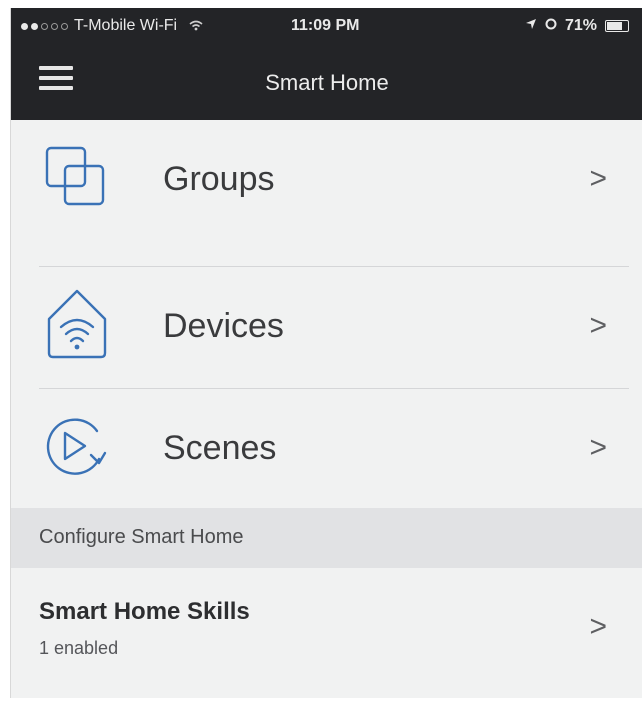  I want to click on carrier-label: T-Mobile Wi-Fi, so click(126, 25).